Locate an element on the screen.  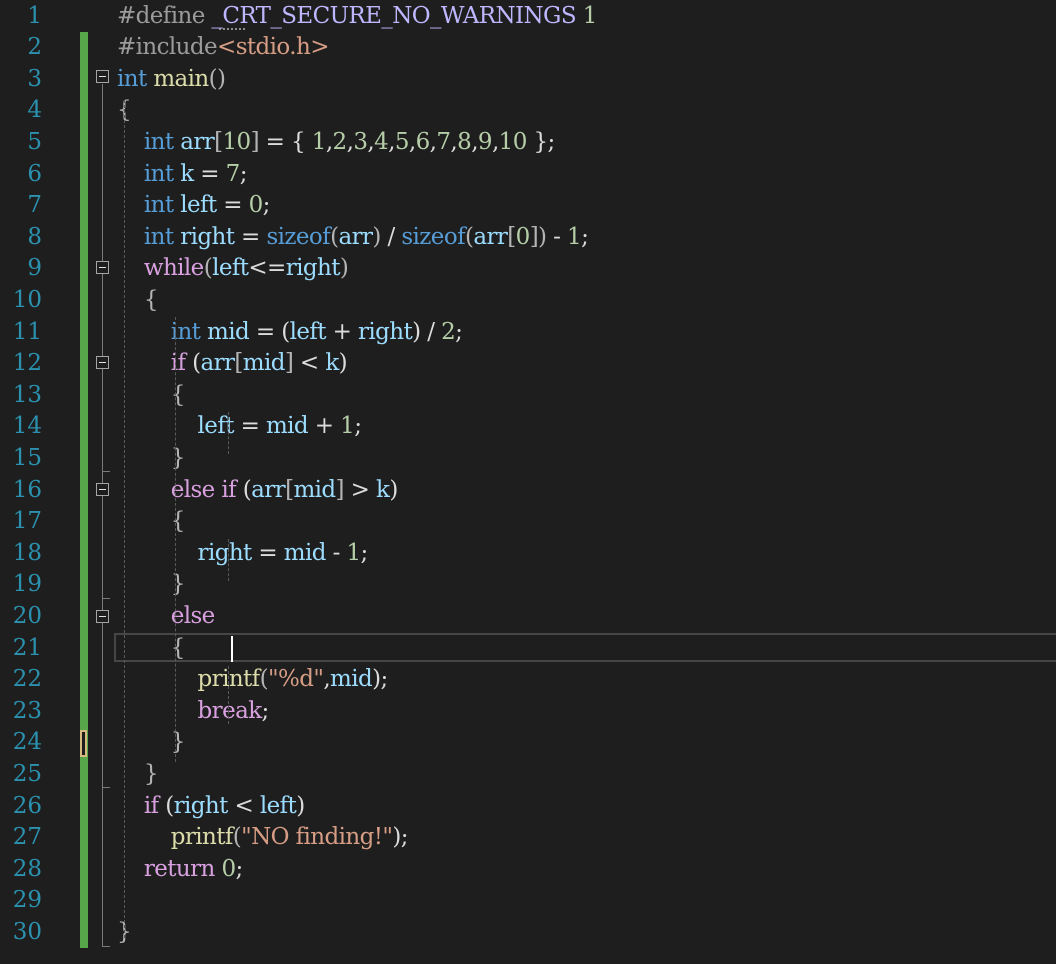
code-text: while(left<=right) is located at coordinates (233, 269).